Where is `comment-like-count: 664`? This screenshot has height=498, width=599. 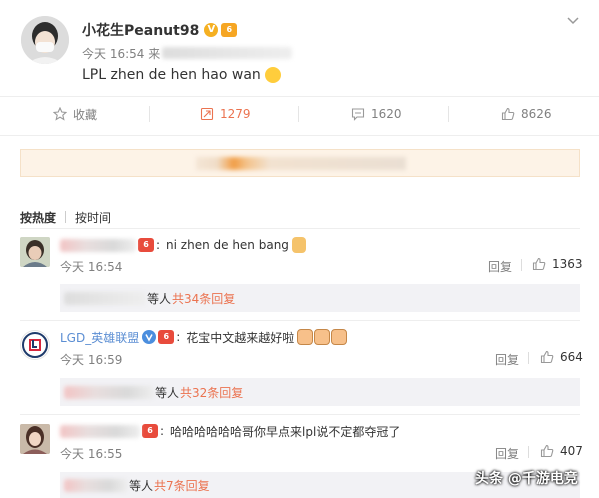 comment-like-count: 664 is located at coordinates (571, 357).